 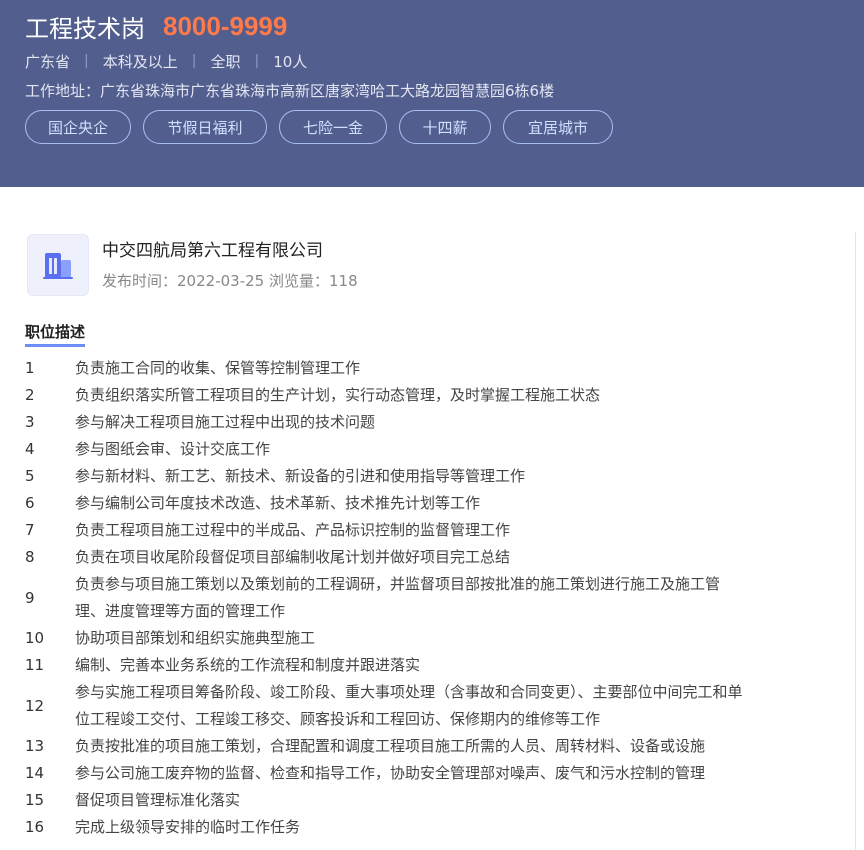 I want to click on item-number: 7, so click(x=30, y=530).